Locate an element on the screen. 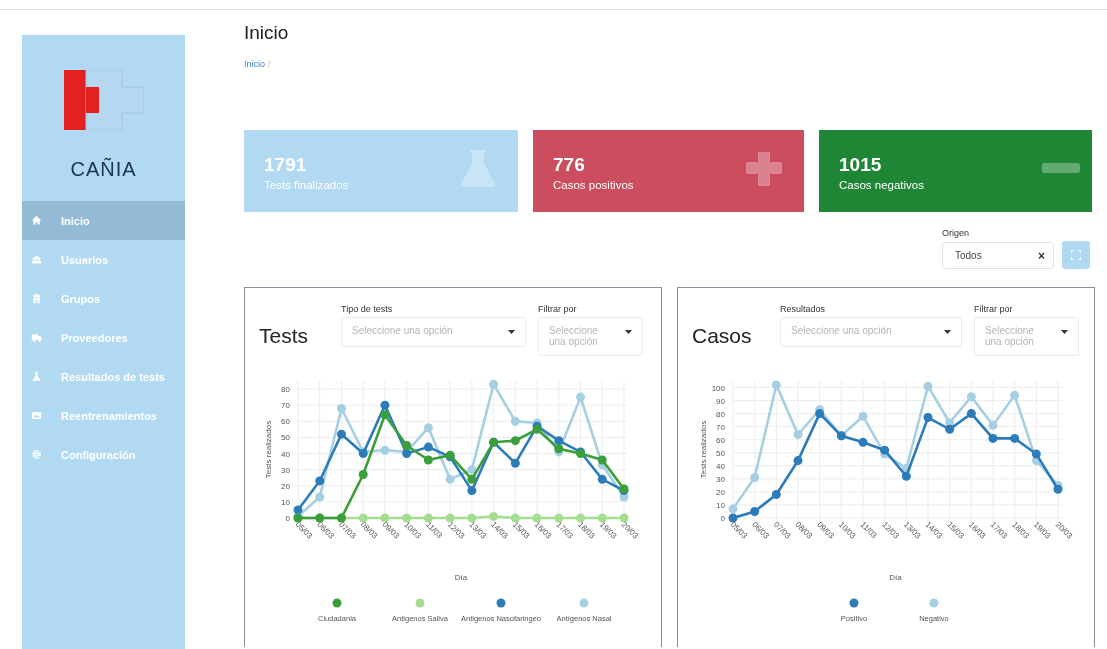 The width and height of the screenshot is (1107, 649). sidebar-item: Grupos is located at coordinates (103, 298).